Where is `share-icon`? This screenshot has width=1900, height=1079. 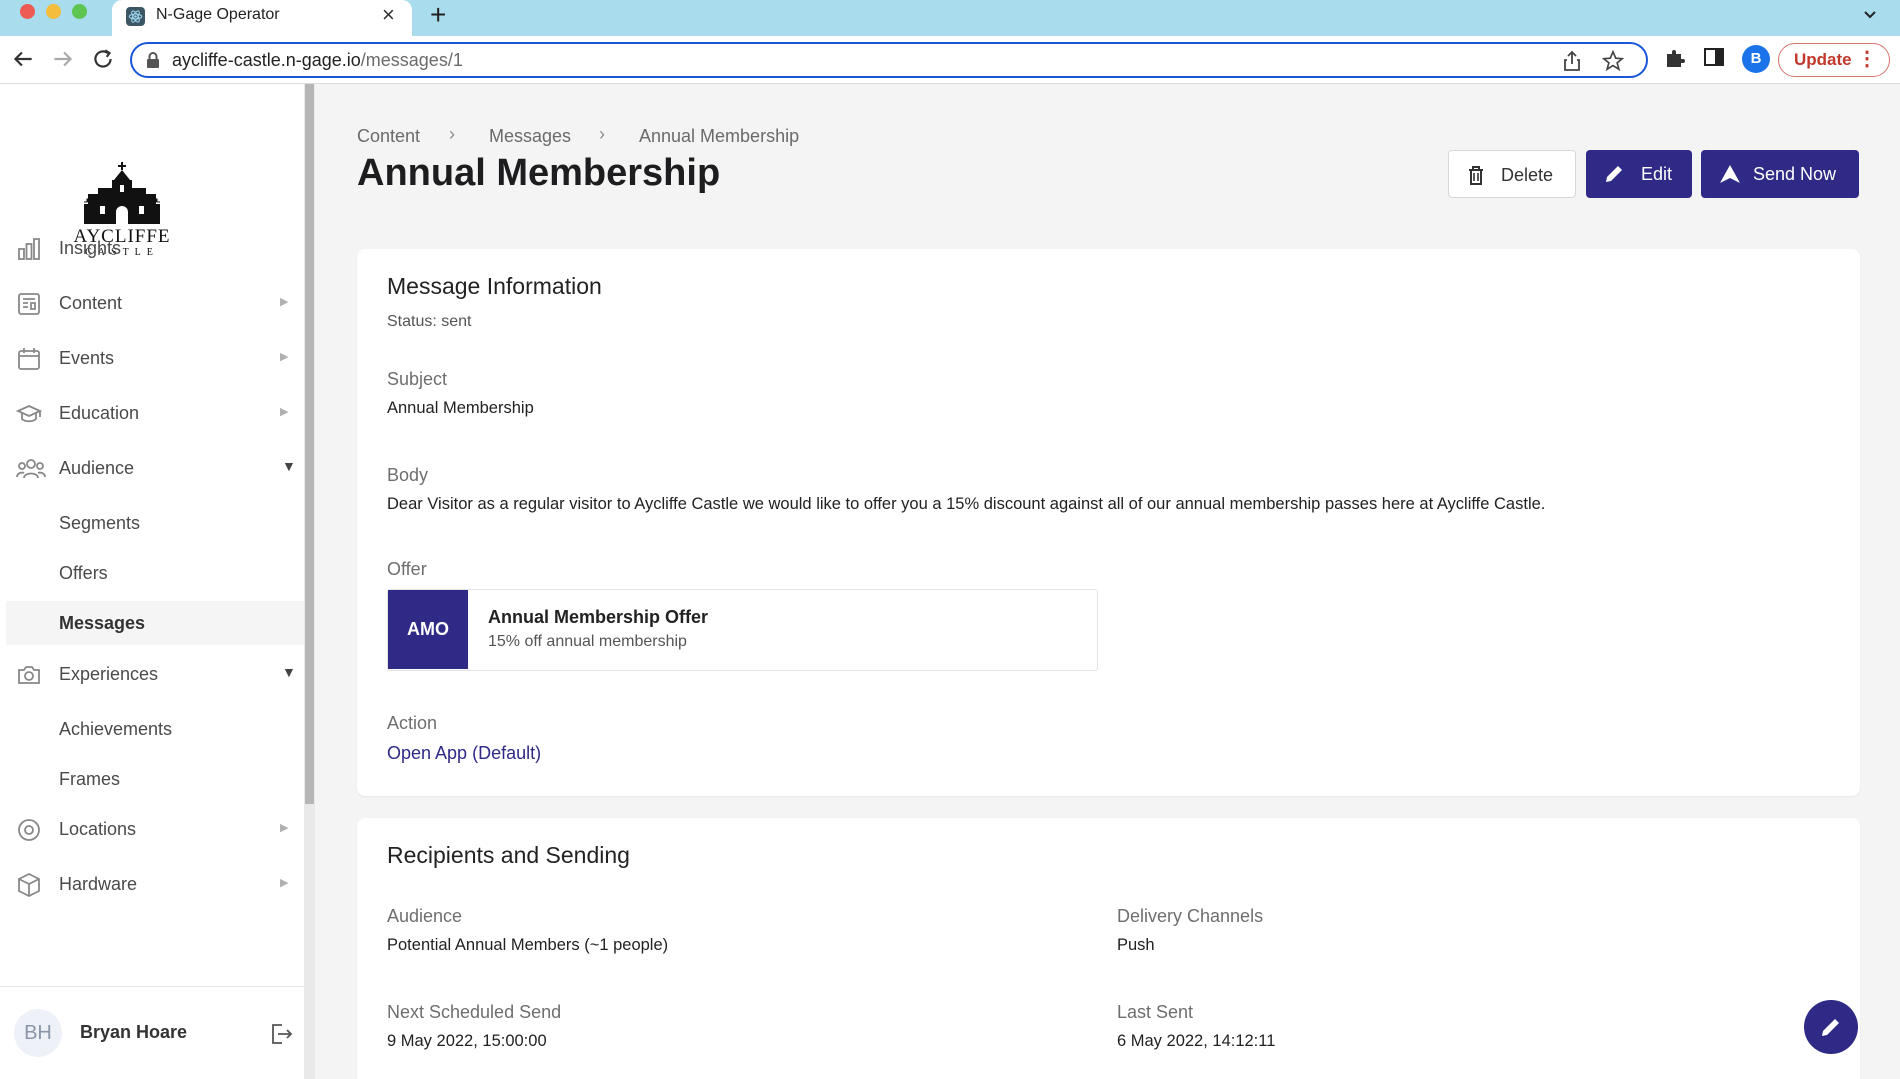 share-icon is located at coordinates (1572, 63).